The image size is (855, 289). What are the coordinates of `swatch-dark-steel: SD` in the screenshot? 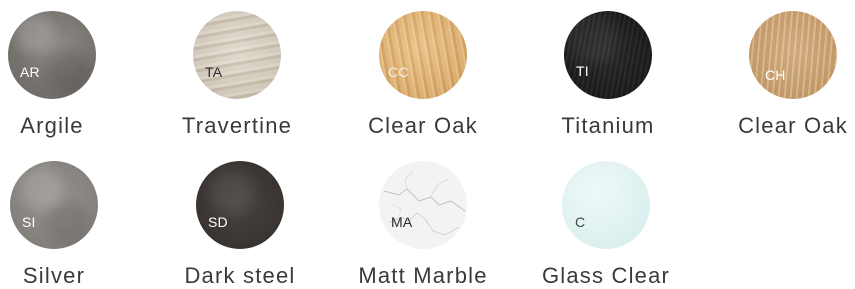 It's located at (240, 205).